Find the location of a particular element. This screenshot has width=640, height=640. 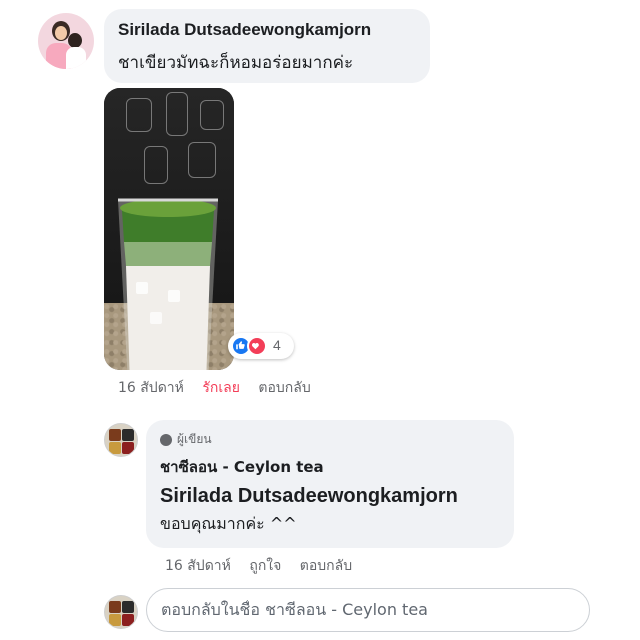

reply-input is located at coordinates (368, 609).